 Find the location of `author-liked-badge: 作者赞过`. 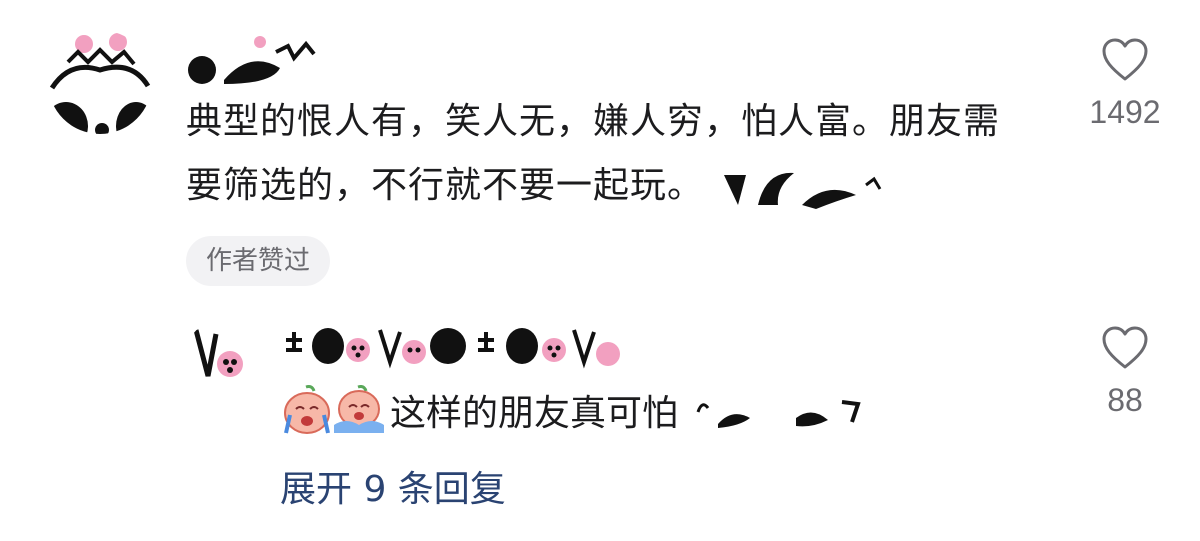

author-liked-badge: 作者赞过 is located at coordinates (258, 261).